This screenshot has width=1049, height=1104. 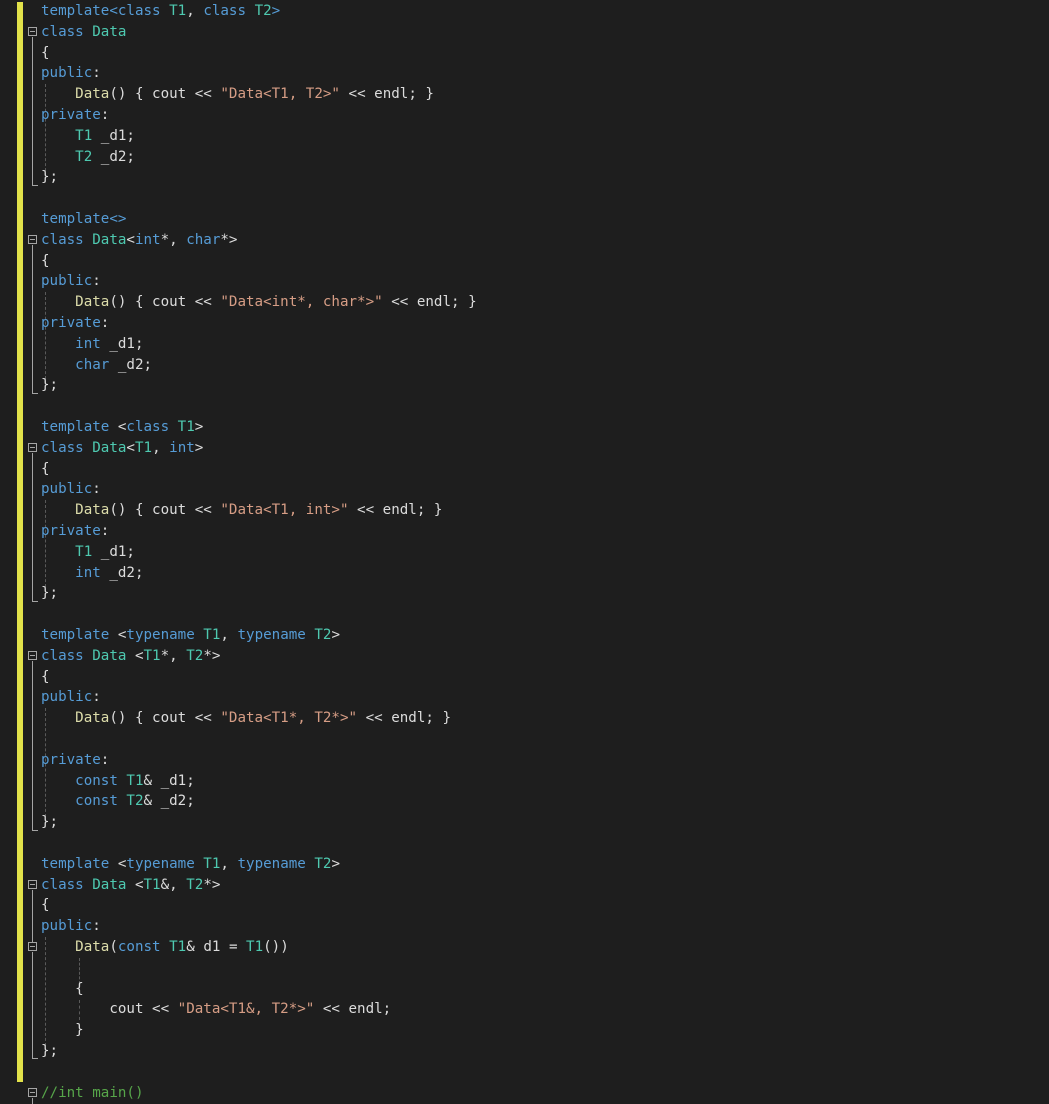 I want to click on code-line: class Data<T1, int>, so click(x=122, y=448).